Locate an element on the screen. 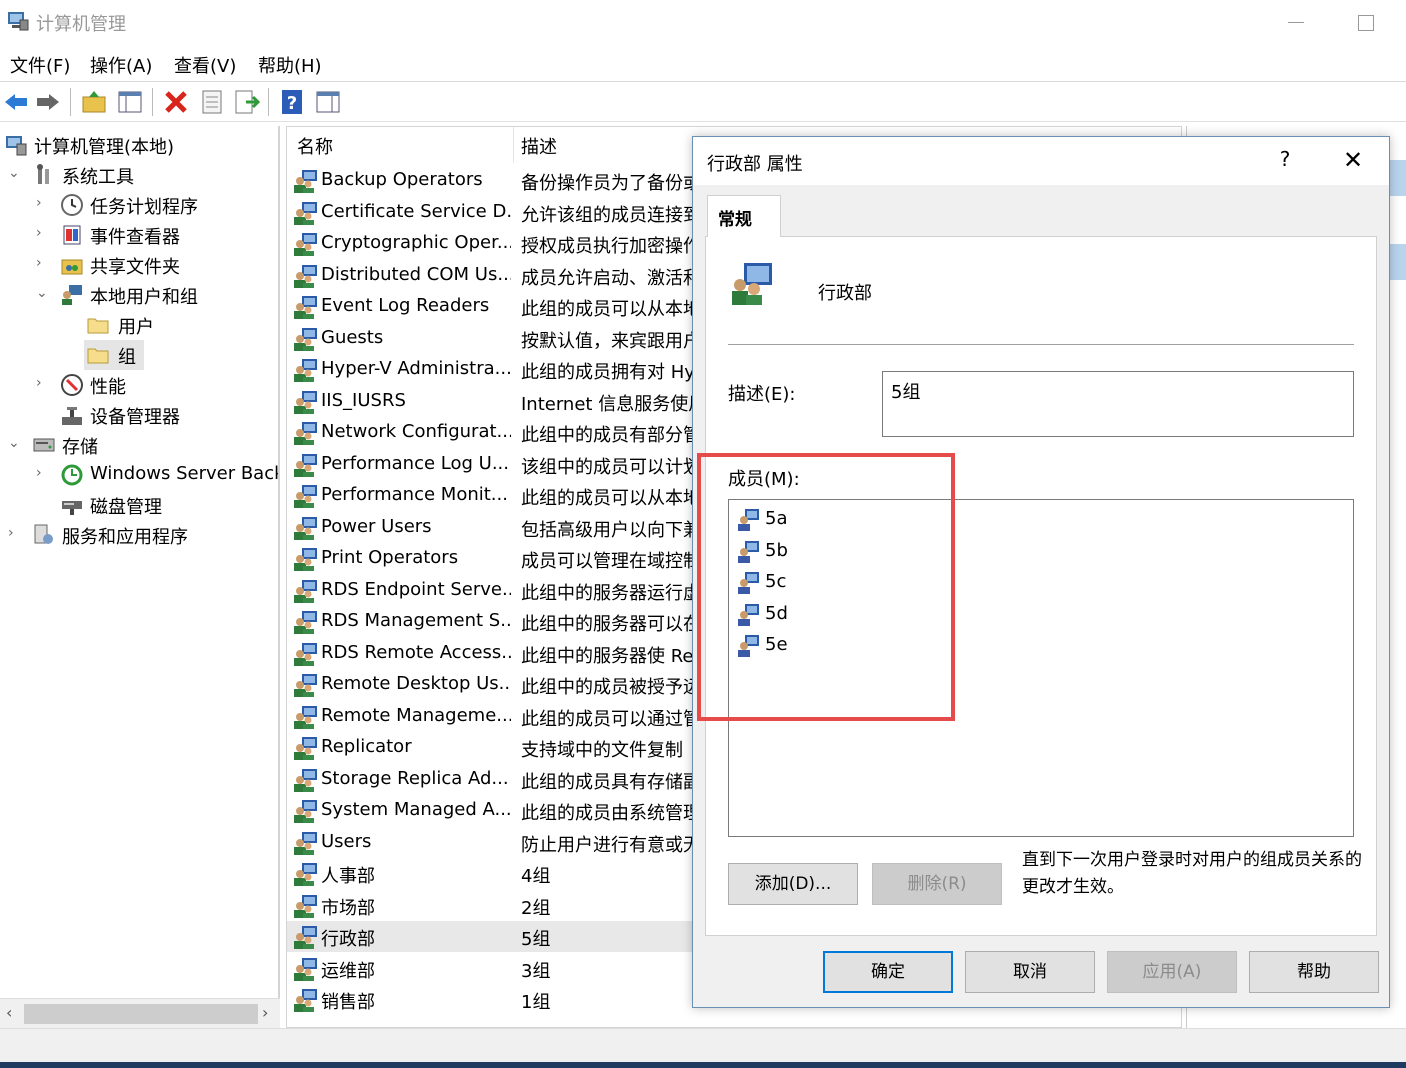  group-description-cell: 5组 is located at coordinates (536, 939).